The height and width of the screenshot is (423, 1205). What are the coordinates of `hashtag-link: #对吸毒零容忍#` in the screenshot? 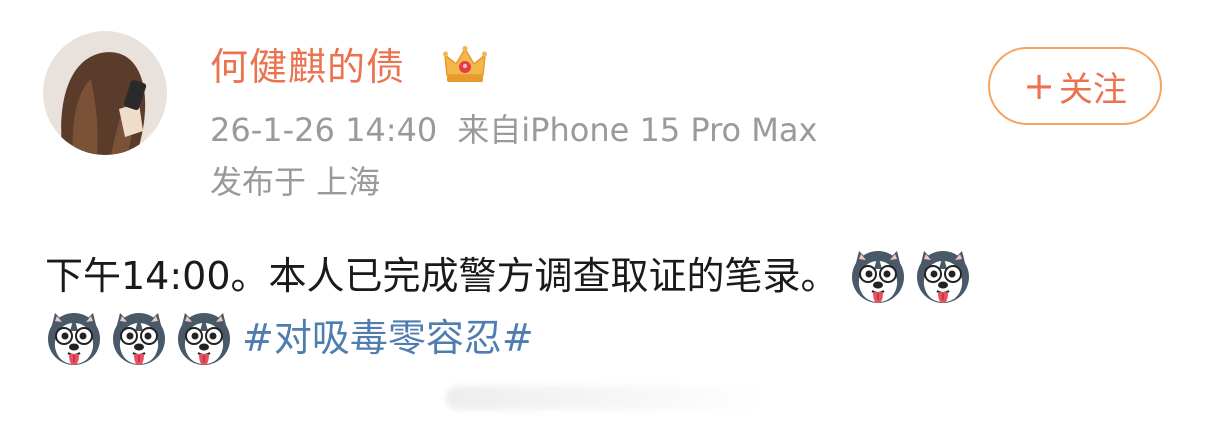 It's located at (388, 338).